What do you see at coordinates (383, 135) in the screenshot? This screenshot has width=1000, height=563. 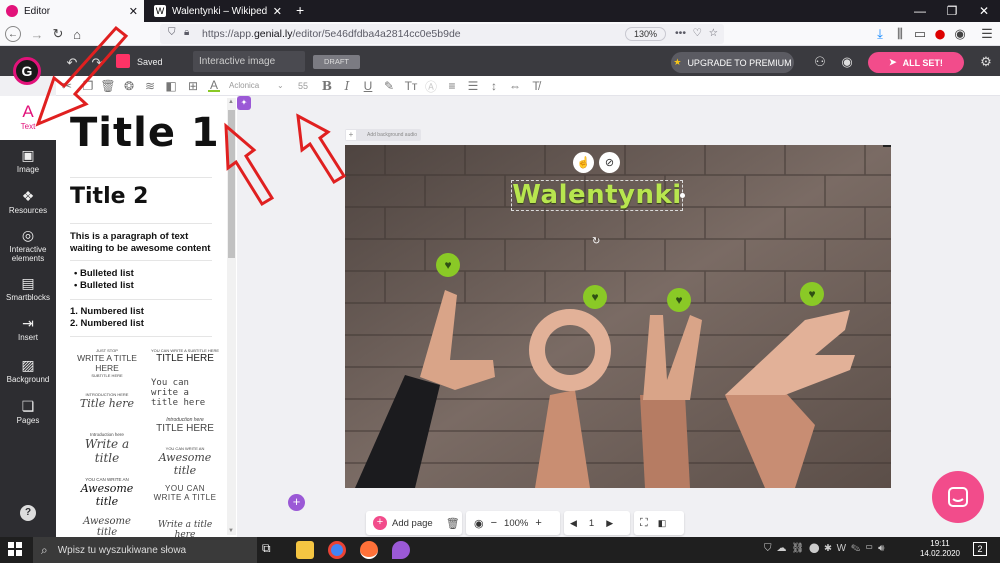 I see `add-background-audio-button: Add background audio` at bounding box center [383, 135].